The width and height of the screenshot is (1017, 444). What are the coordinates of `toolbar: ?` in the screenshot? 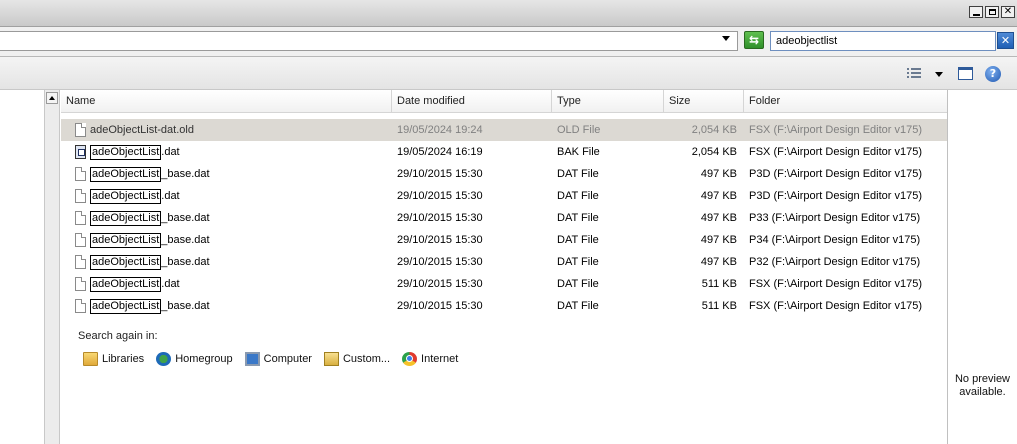 It's located at (508, 73).